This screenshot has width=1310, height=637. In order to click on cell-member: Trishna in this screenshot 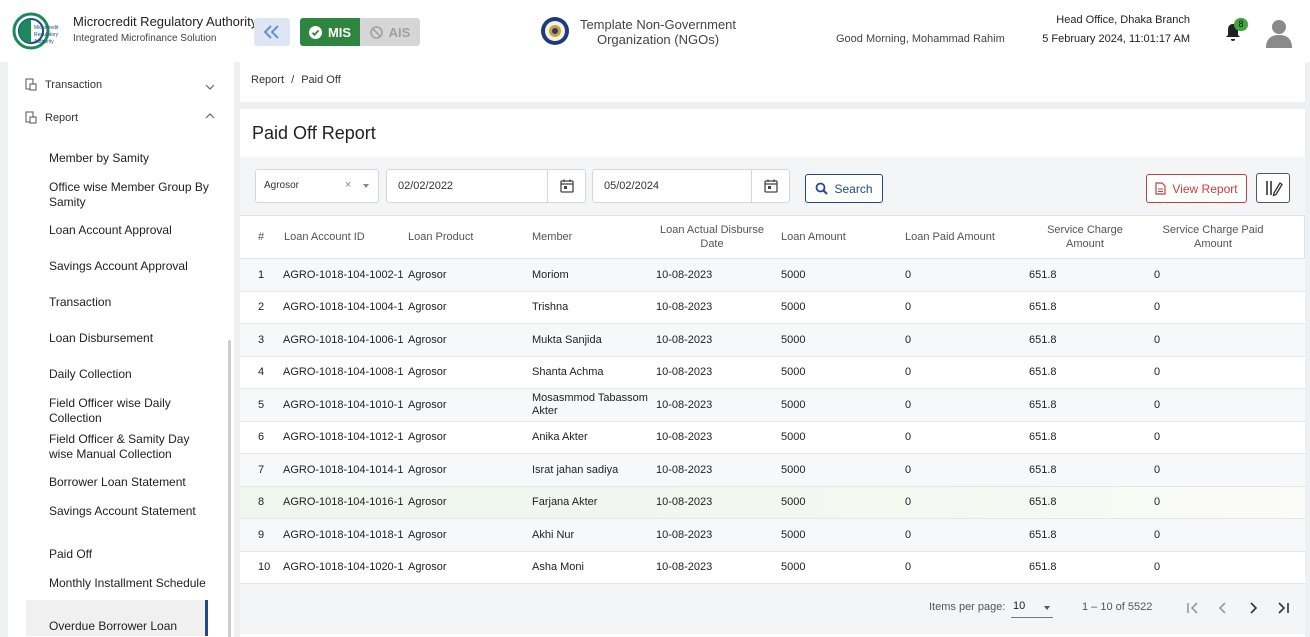, I will do `click(550, 307)`.